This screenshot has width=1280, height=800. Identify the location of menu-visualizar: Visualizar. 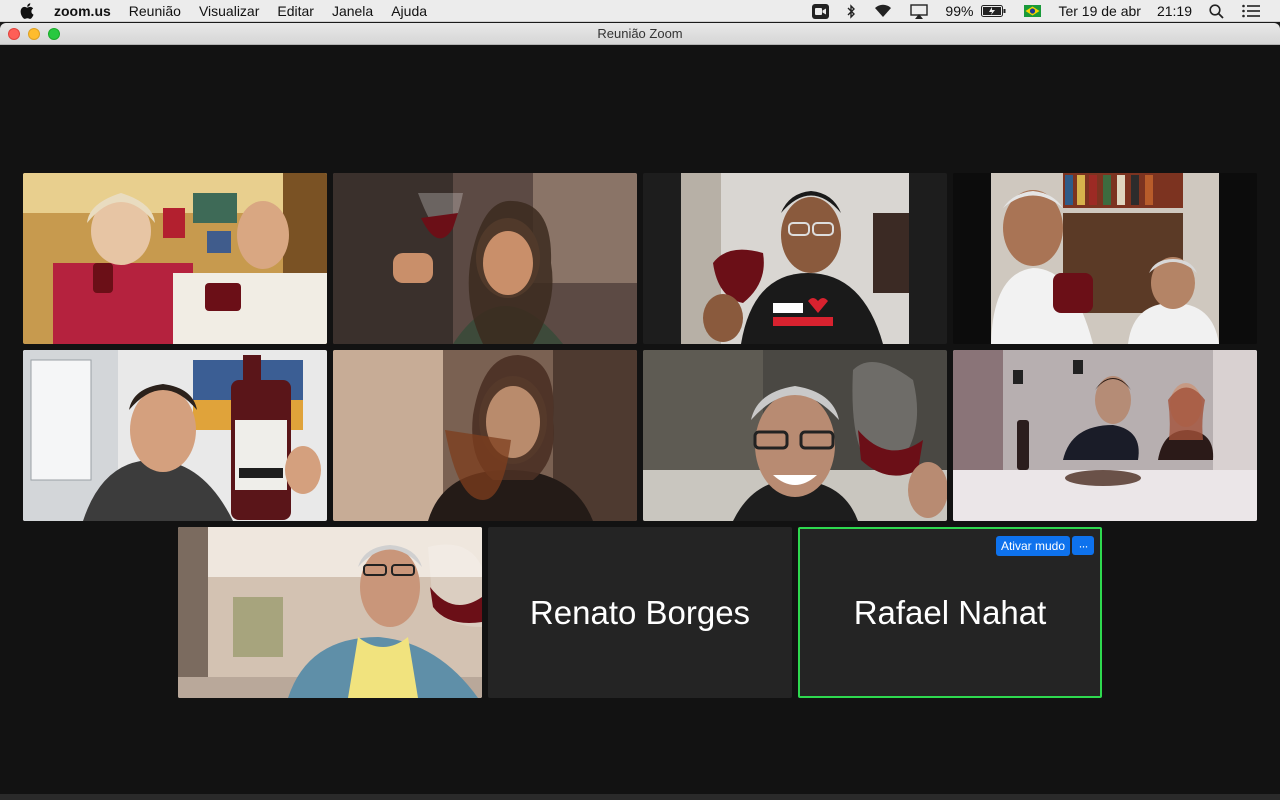
(229, 11).